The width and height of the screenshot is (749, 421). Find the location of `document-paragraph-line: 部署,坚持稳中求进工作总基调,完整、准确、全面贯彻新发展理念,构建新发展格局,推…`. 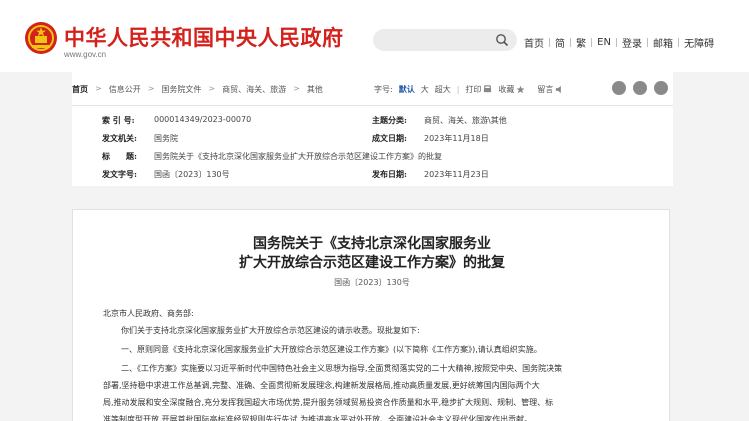

document-paragraph-line: 部署,坚持稳中求进工作总基调,完整、准确、全面贯彻新发展理念,构建新发展格局,推… is located at coordinates (321, 385).